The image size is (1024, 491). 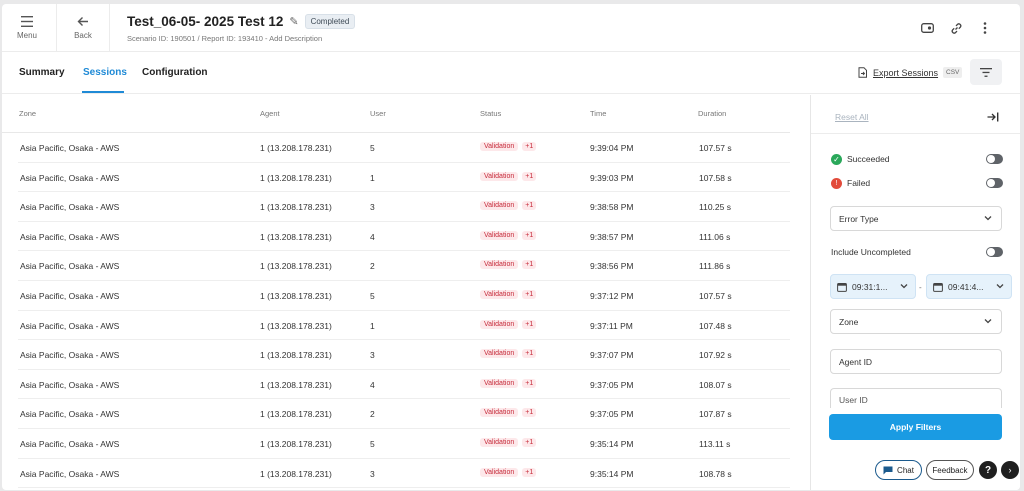 I want to click on menu-label: Menu, so click(x=26, y=35).